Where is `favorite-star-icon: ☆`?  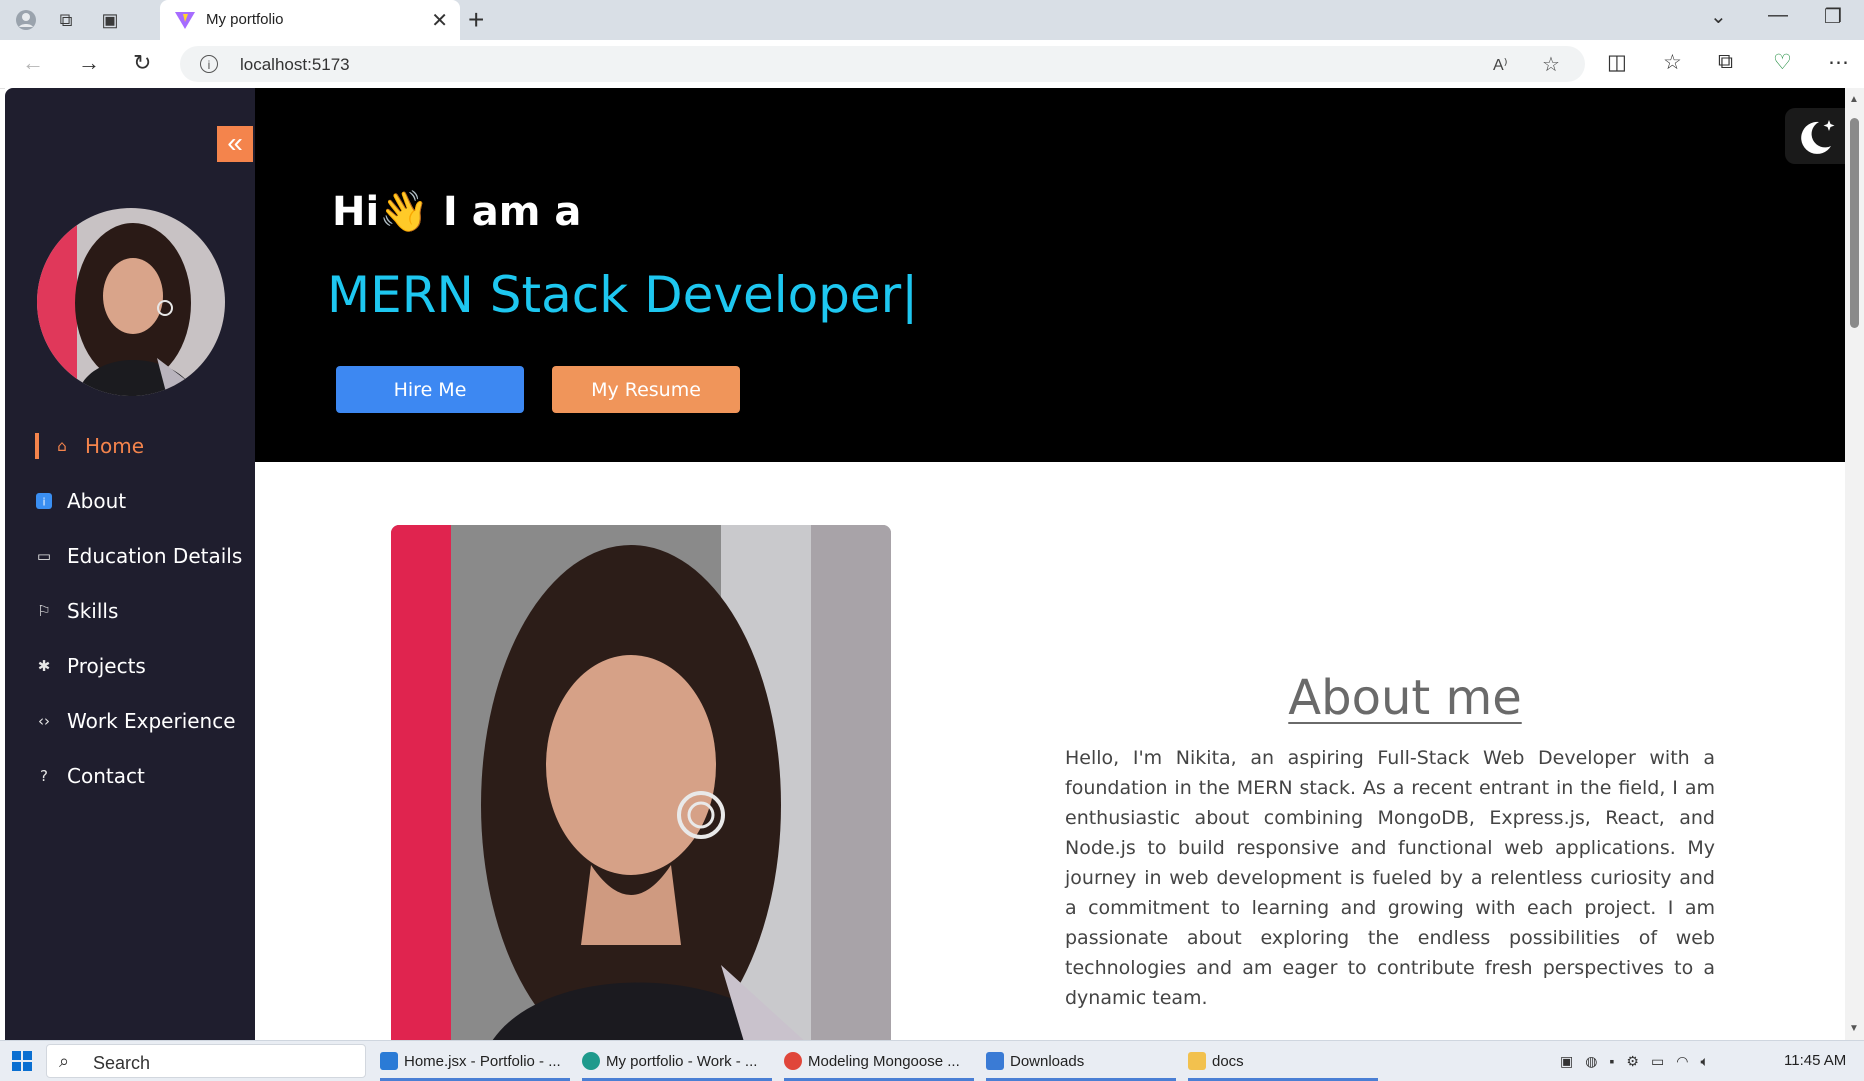 favorite-star-icon: ☆ is located at coordinates (1551, 64).